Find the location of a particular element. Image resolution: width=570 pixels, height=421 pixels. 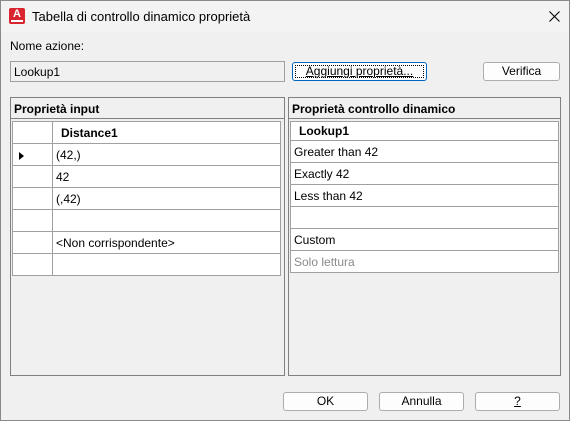

help-button: ? is located at coordinates (517, 401).